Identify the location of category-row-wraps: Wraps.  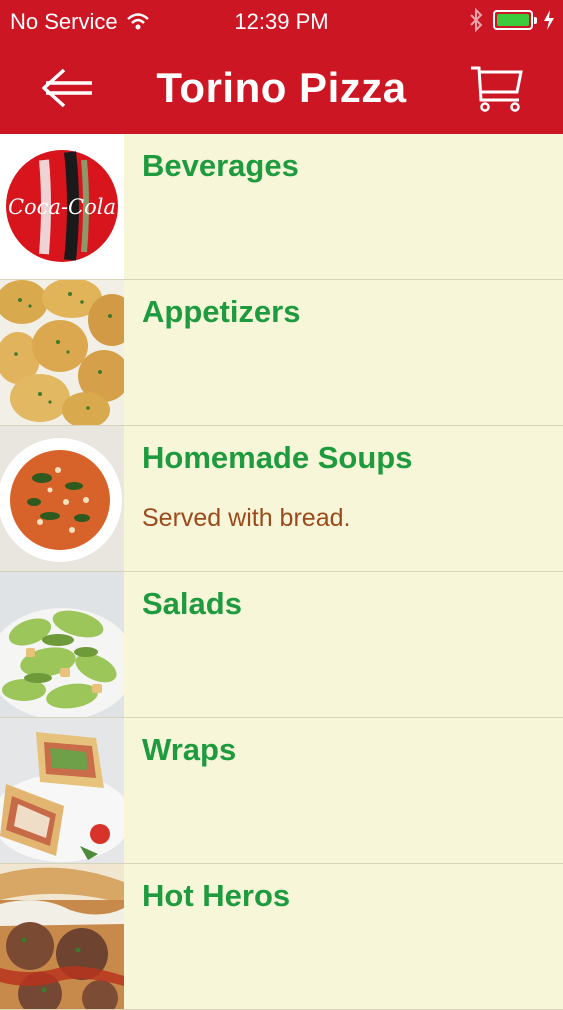
(281, 791).